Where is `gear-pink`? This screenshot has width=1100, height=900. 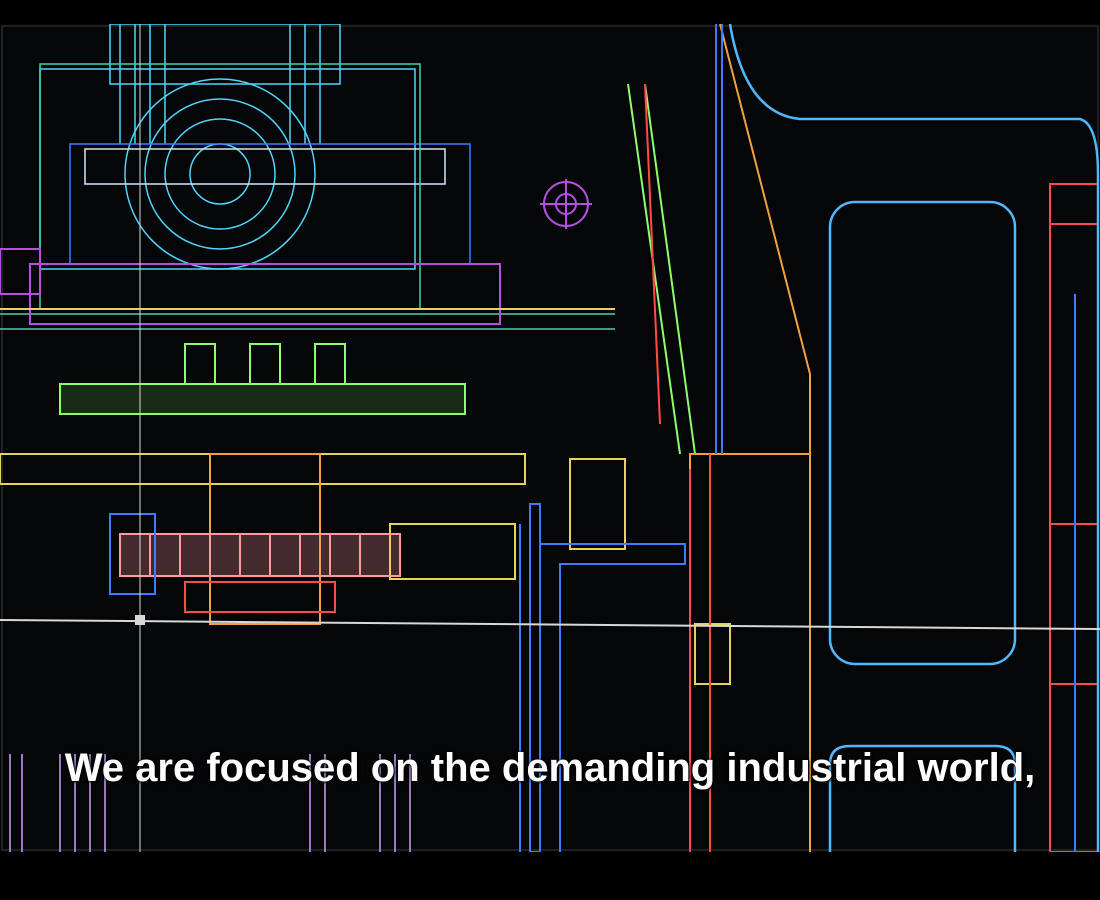 gear-pink is located at coordinates (260, 555).